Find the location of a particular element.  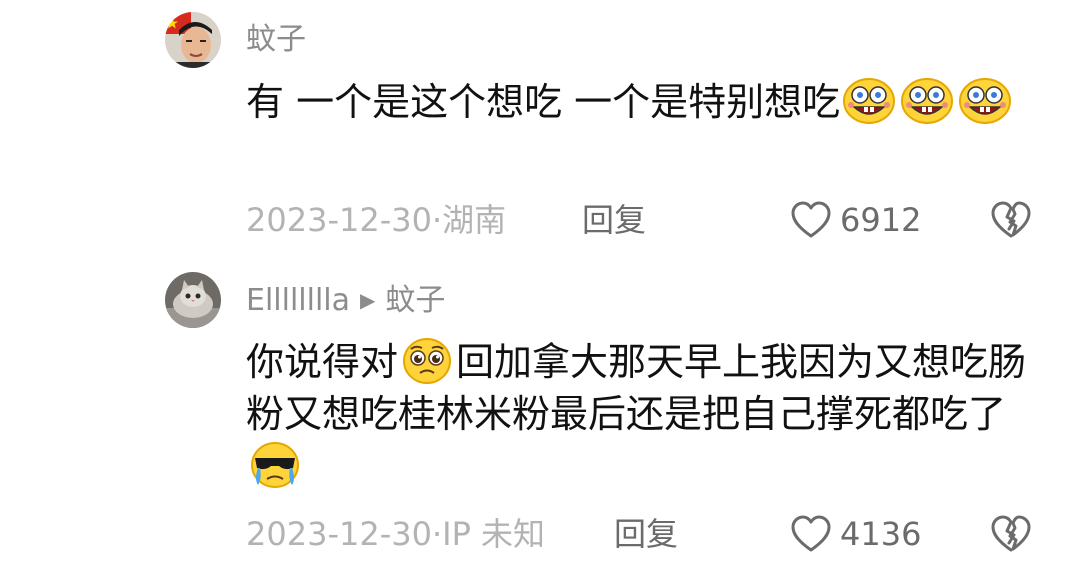

like-count: 6912 is located at coordinates (881, 220).